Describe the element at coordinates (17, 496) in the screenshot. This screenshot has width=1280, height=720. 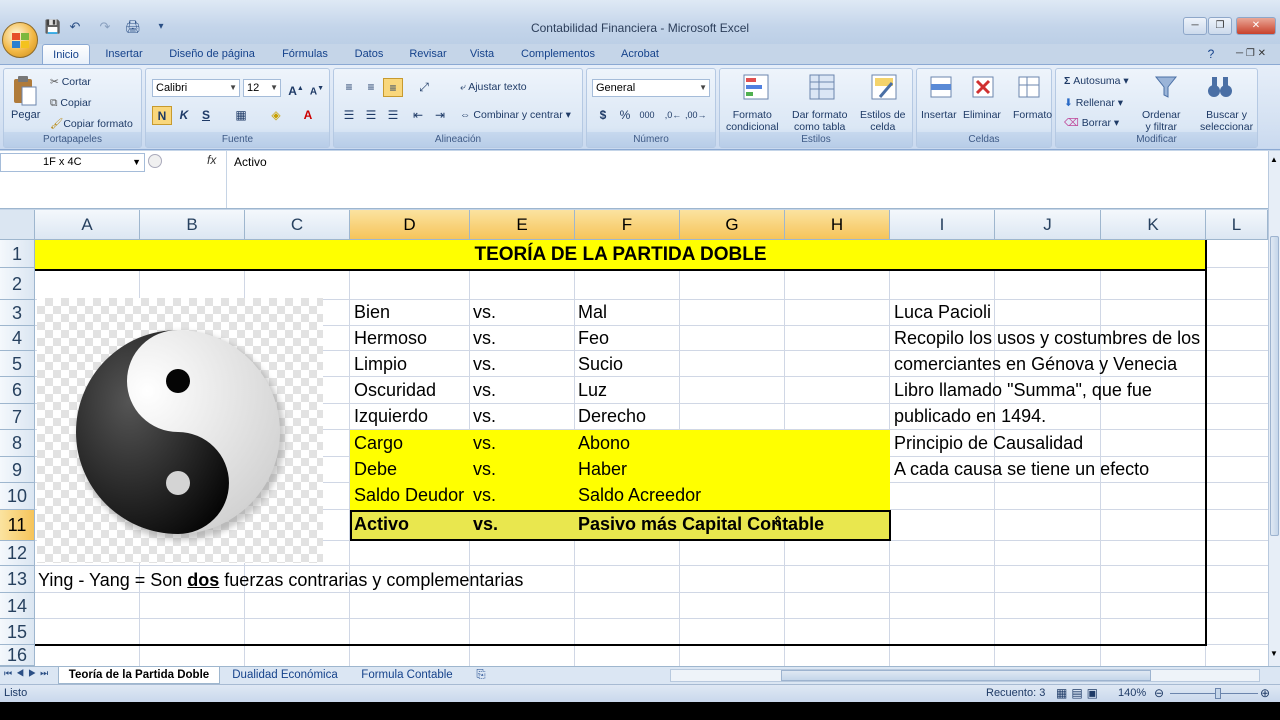
I see `row-header-10: 10` at that location.